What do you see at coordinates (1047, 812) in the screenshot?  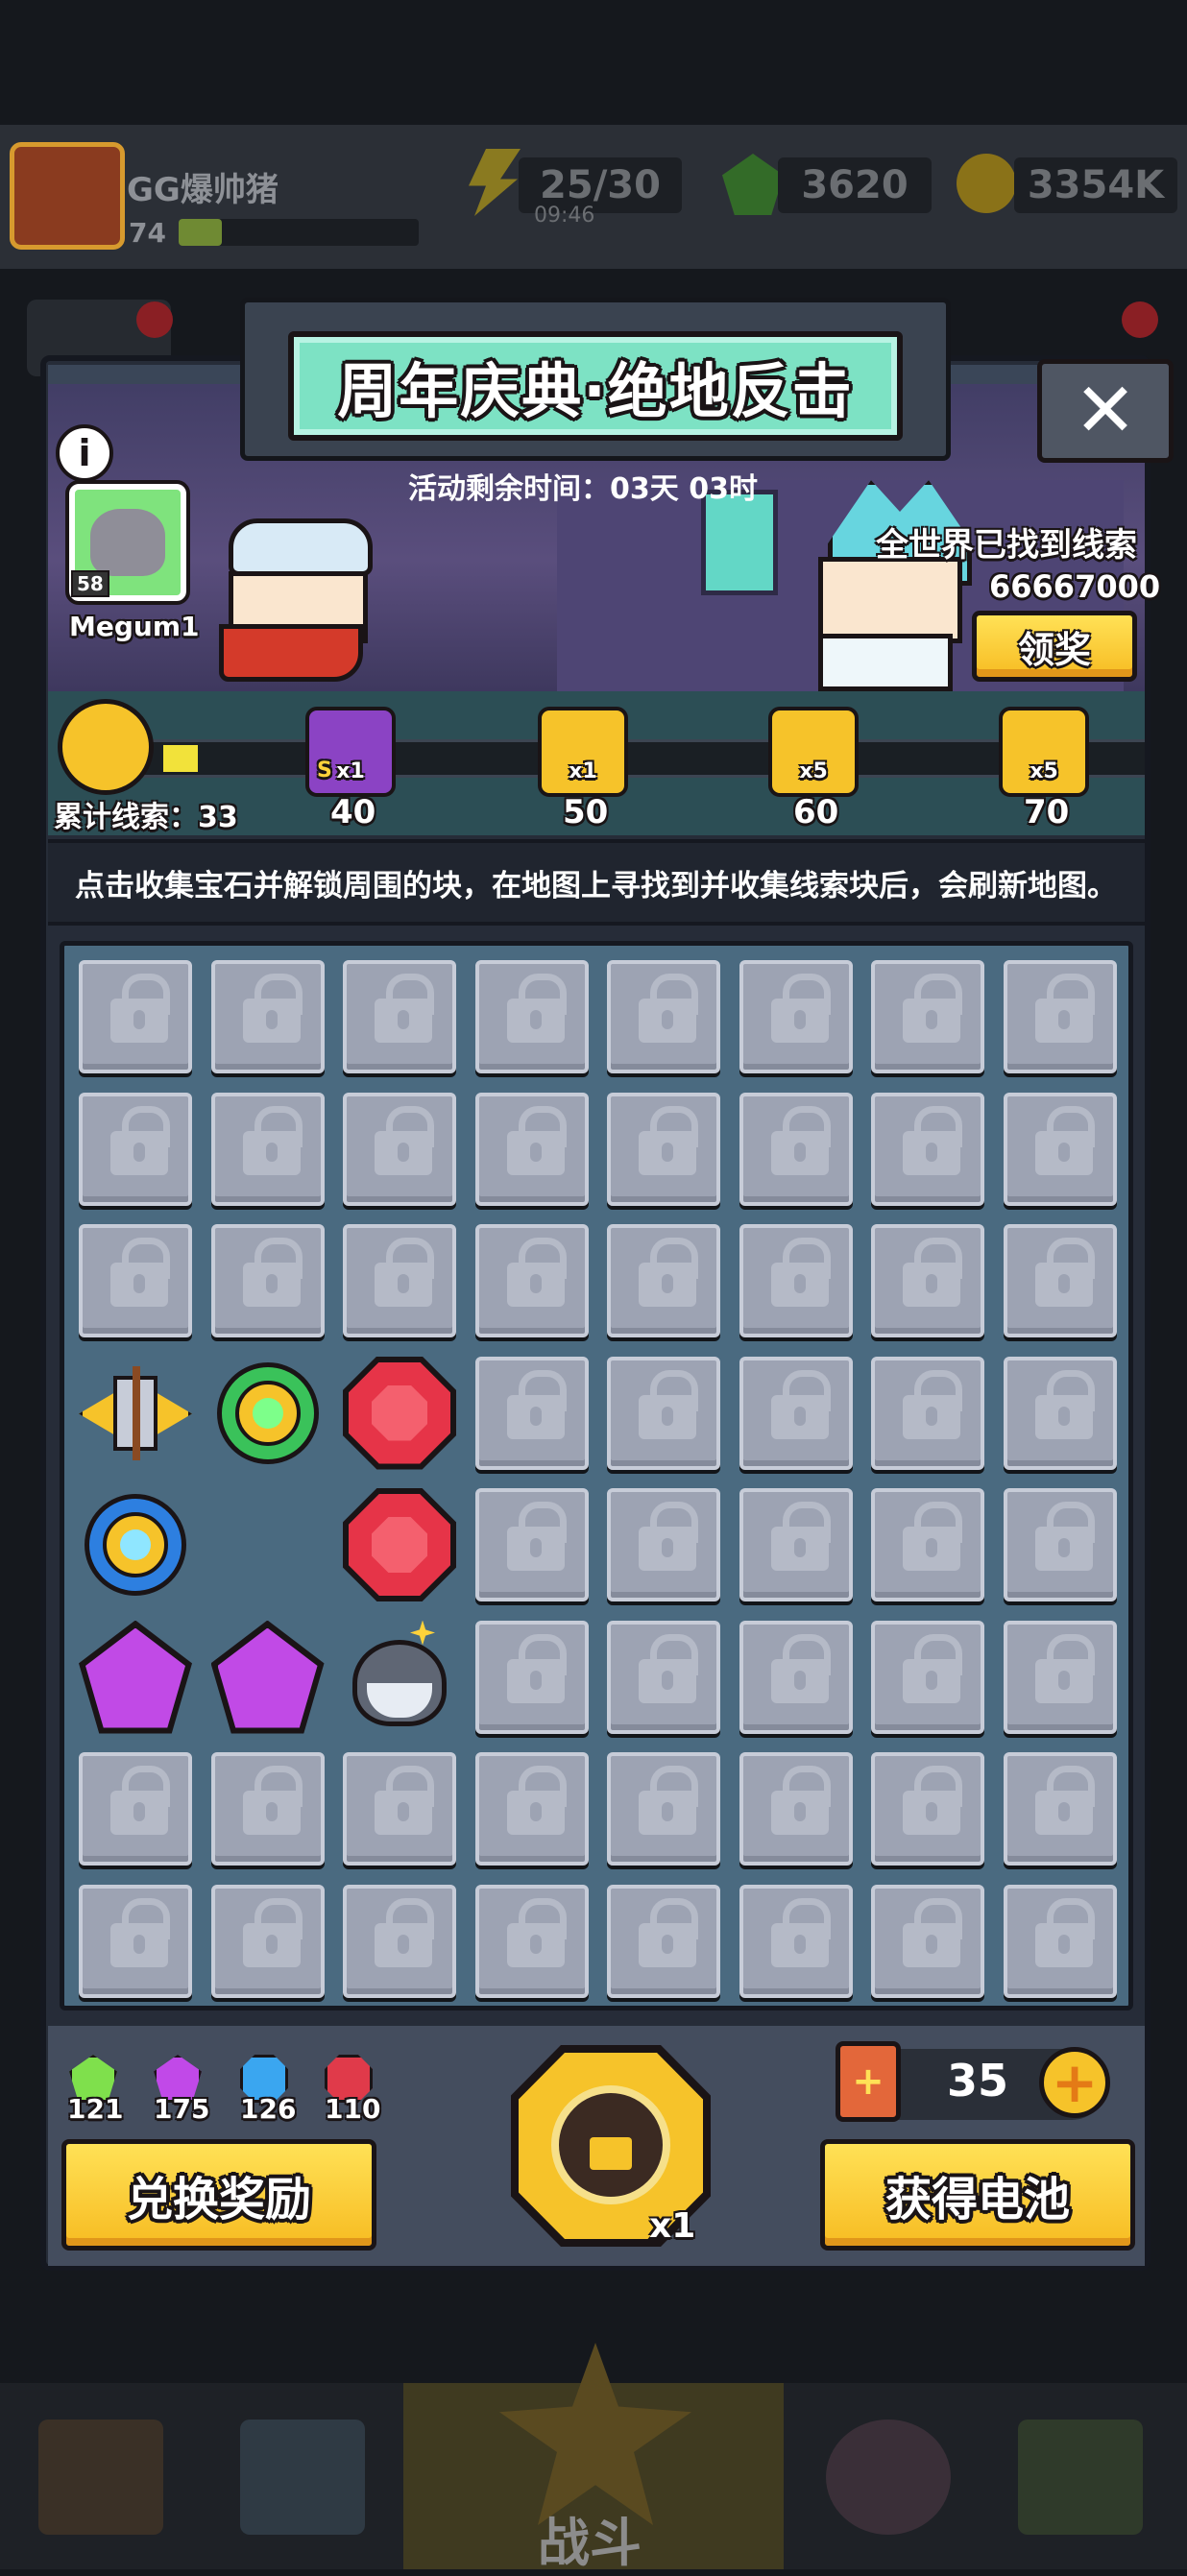 I see `milestone-value: 70` at bounding box center [1047, 812].